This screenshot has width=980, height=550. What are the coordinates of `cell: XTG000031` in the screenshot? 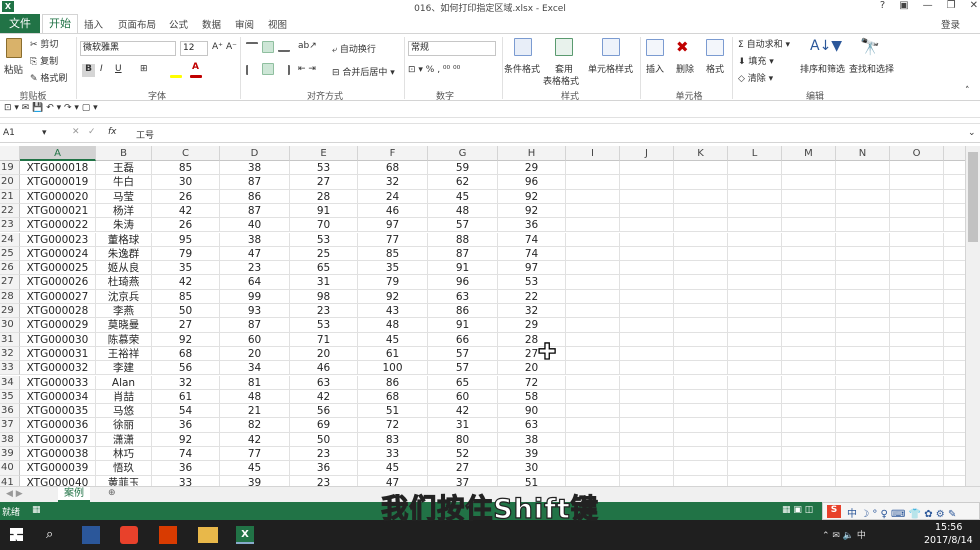 It's located at (58, 354).